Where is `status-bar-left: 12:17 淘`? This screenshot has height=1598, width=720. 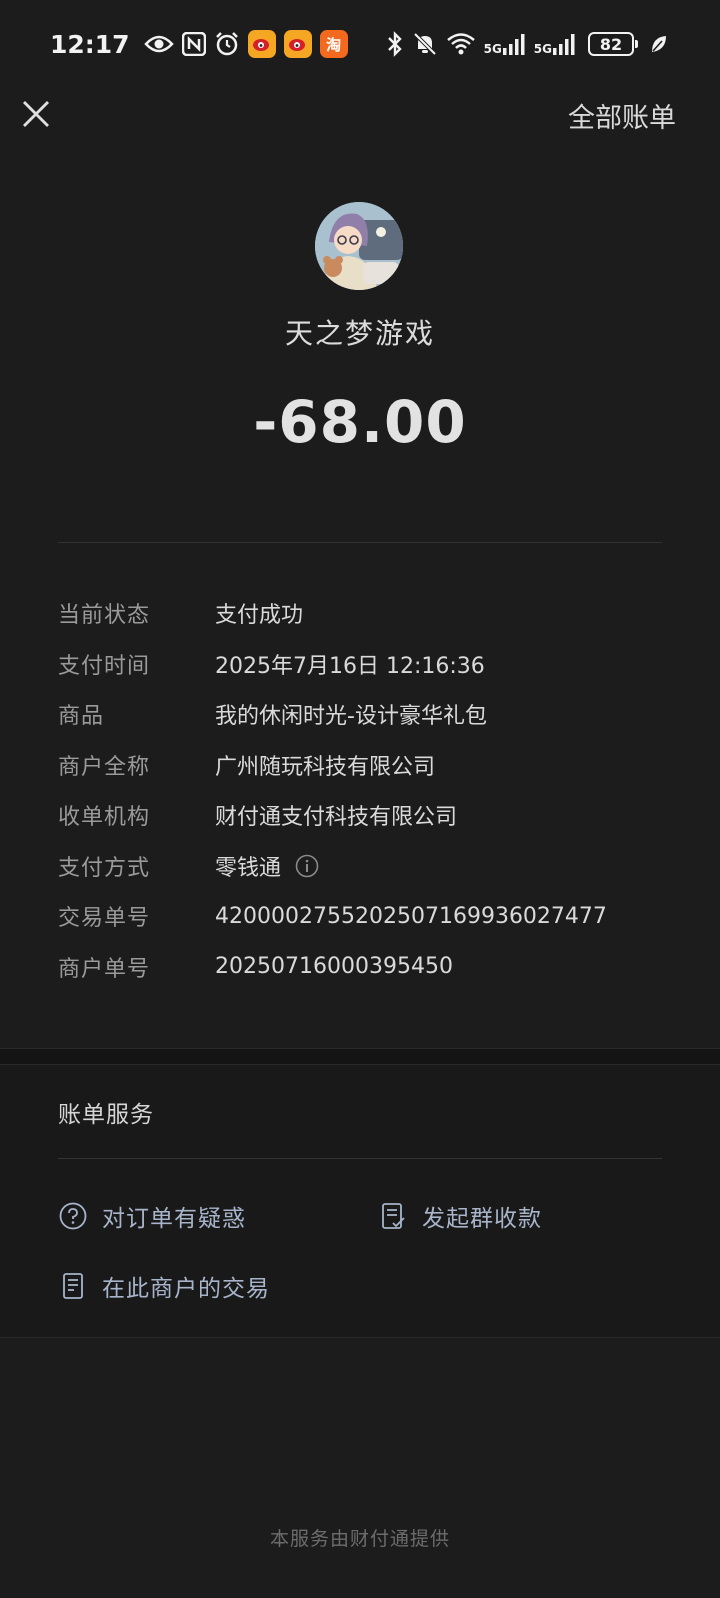
status-bar-left: 12:17 淘 is located at coordinates (199, 44).